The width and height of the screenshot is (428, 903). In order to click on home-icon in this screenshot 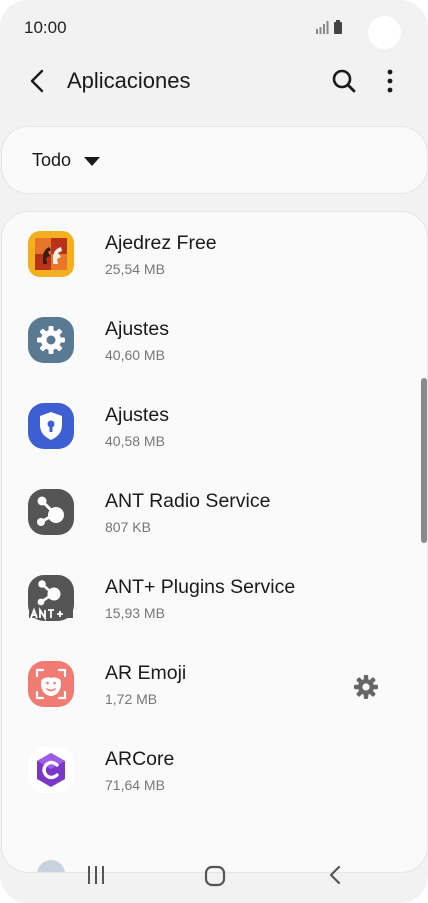, I will do `click(215, 876)`.